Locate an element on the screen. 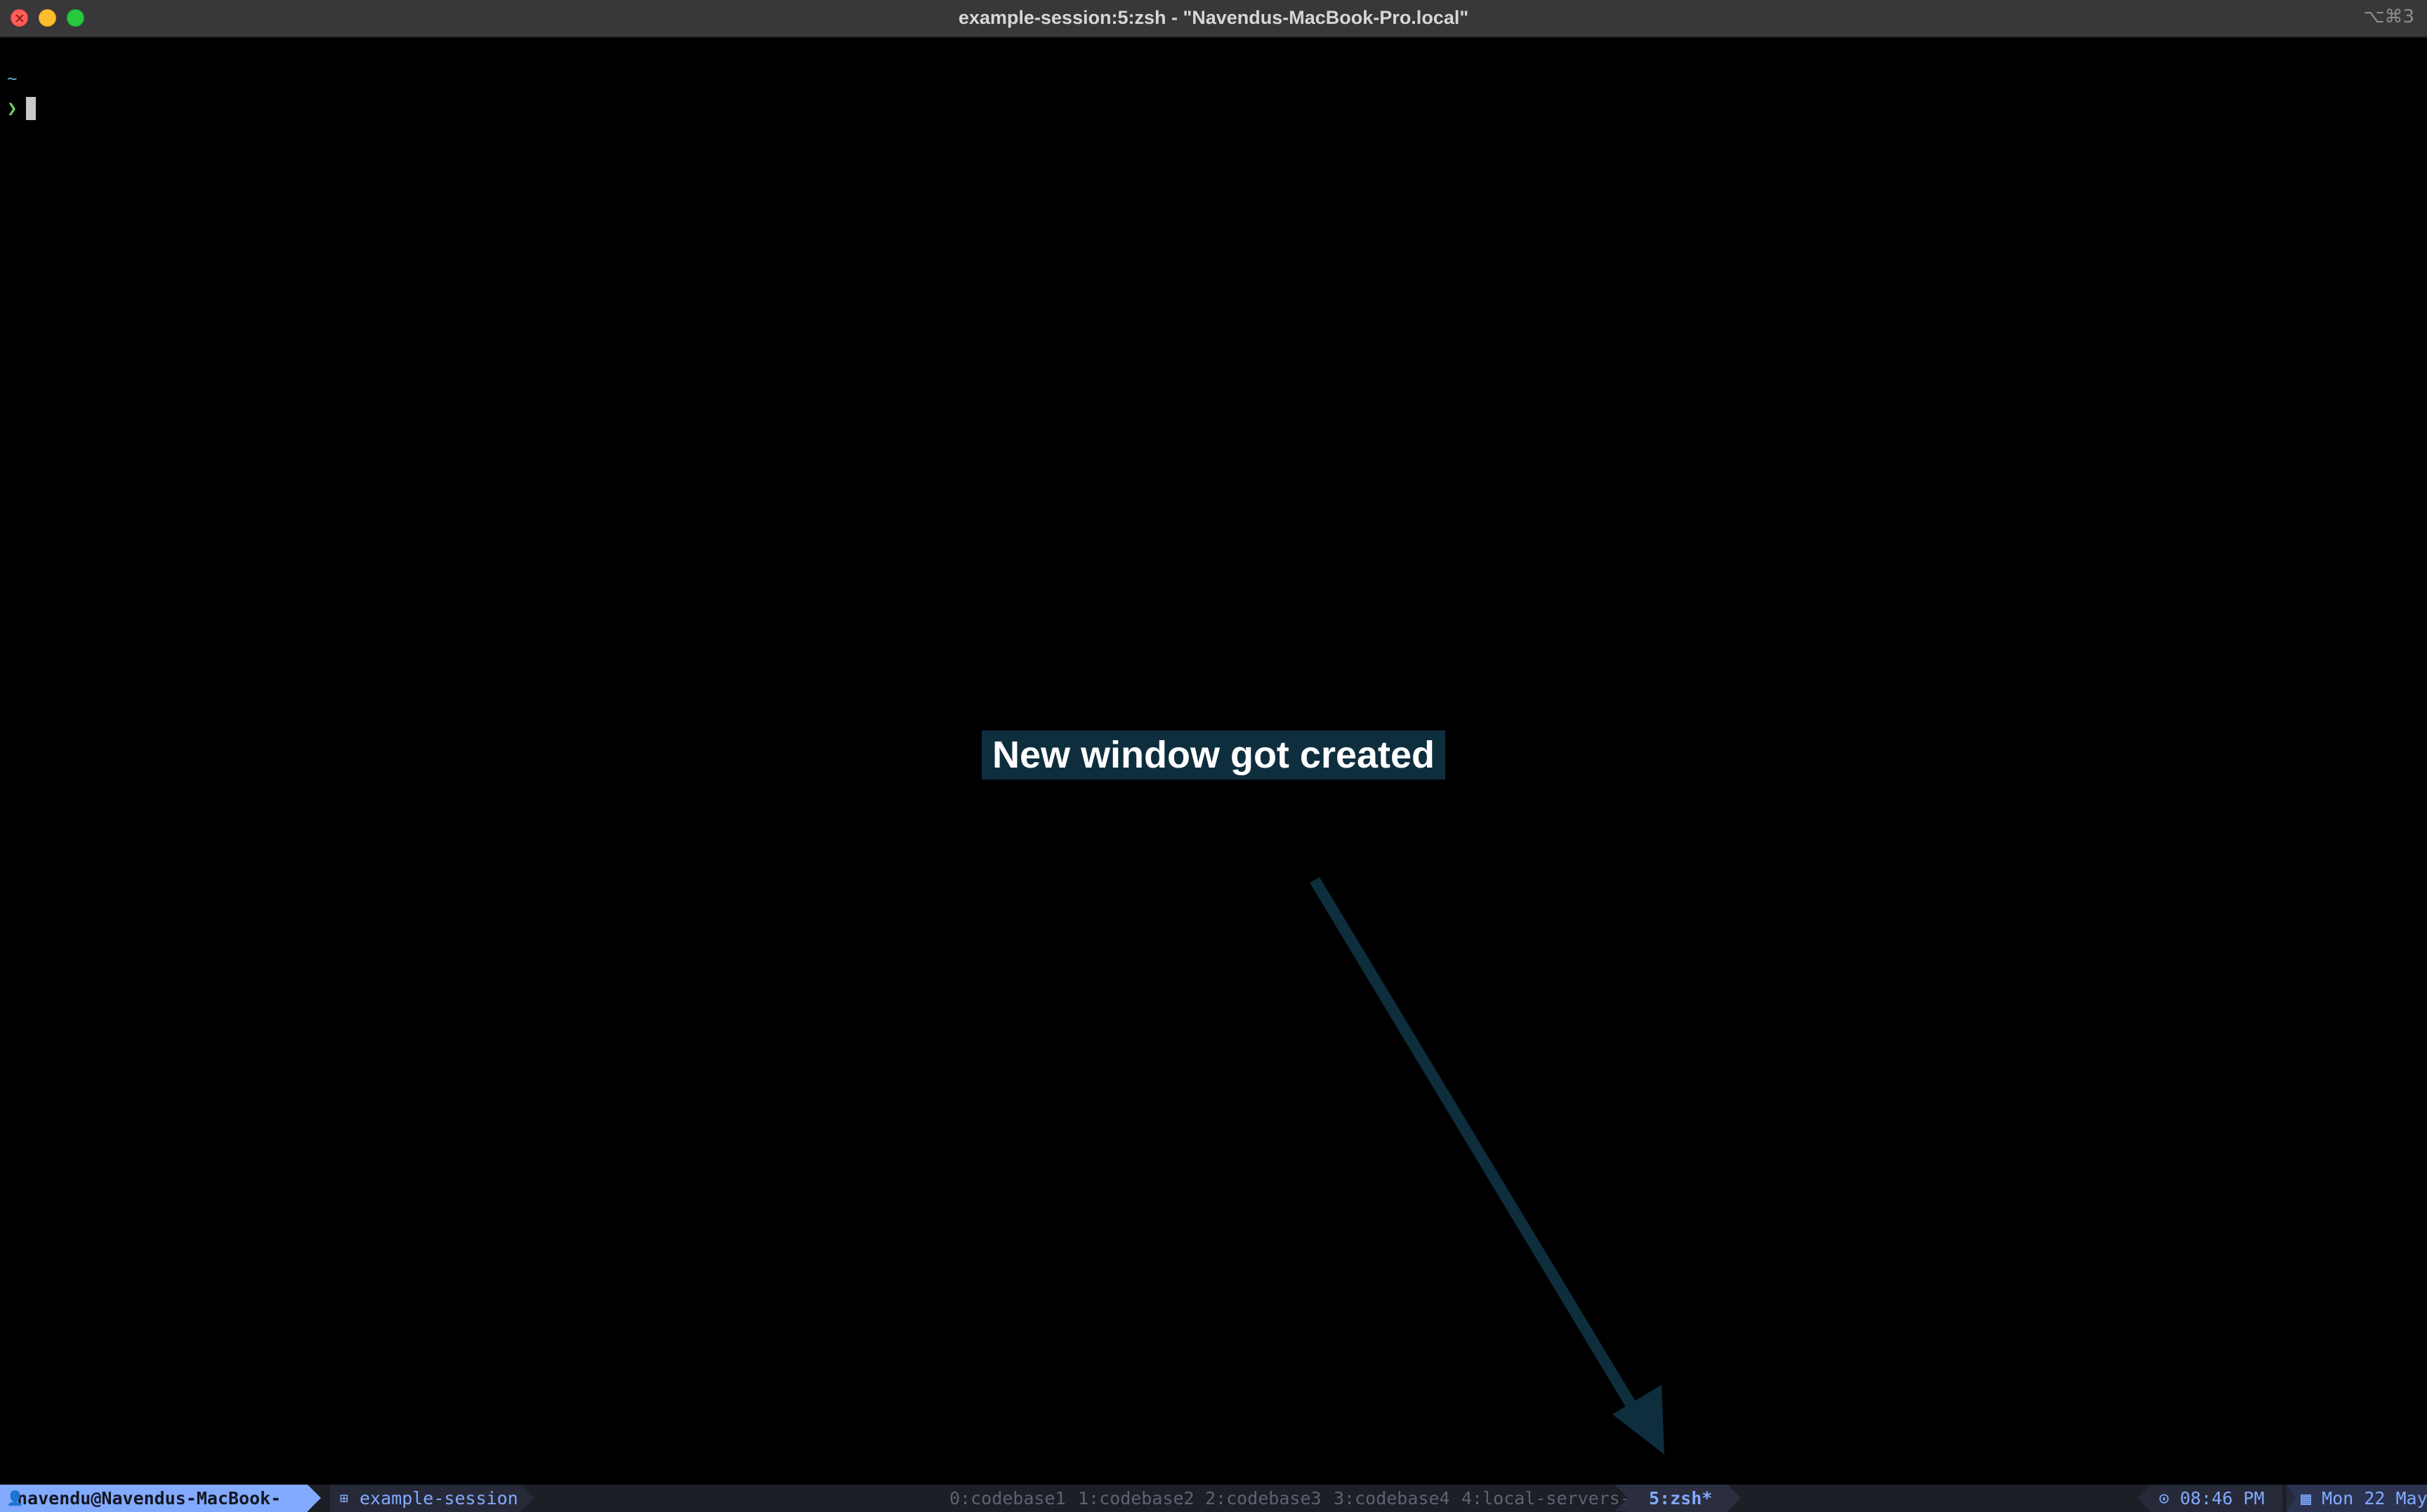 The height and width of the screenshot is (1512, 2427). status-date: ▦ Mon 22 May is located at coordinates (2357, 1498).